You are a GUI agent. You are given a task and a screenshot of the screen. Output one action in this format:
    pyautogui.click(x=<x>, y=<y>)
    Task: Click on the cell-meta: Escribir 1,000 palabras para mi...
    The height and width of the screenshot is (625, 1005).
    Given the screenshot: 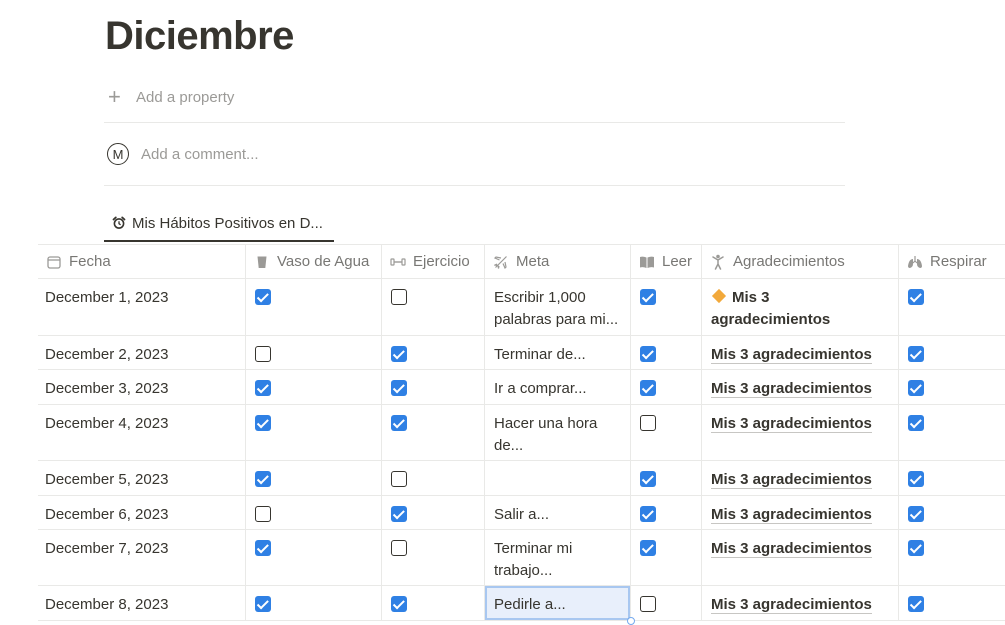 What is the action you would take?
    pyautogui.click(x=558, y=307)
    